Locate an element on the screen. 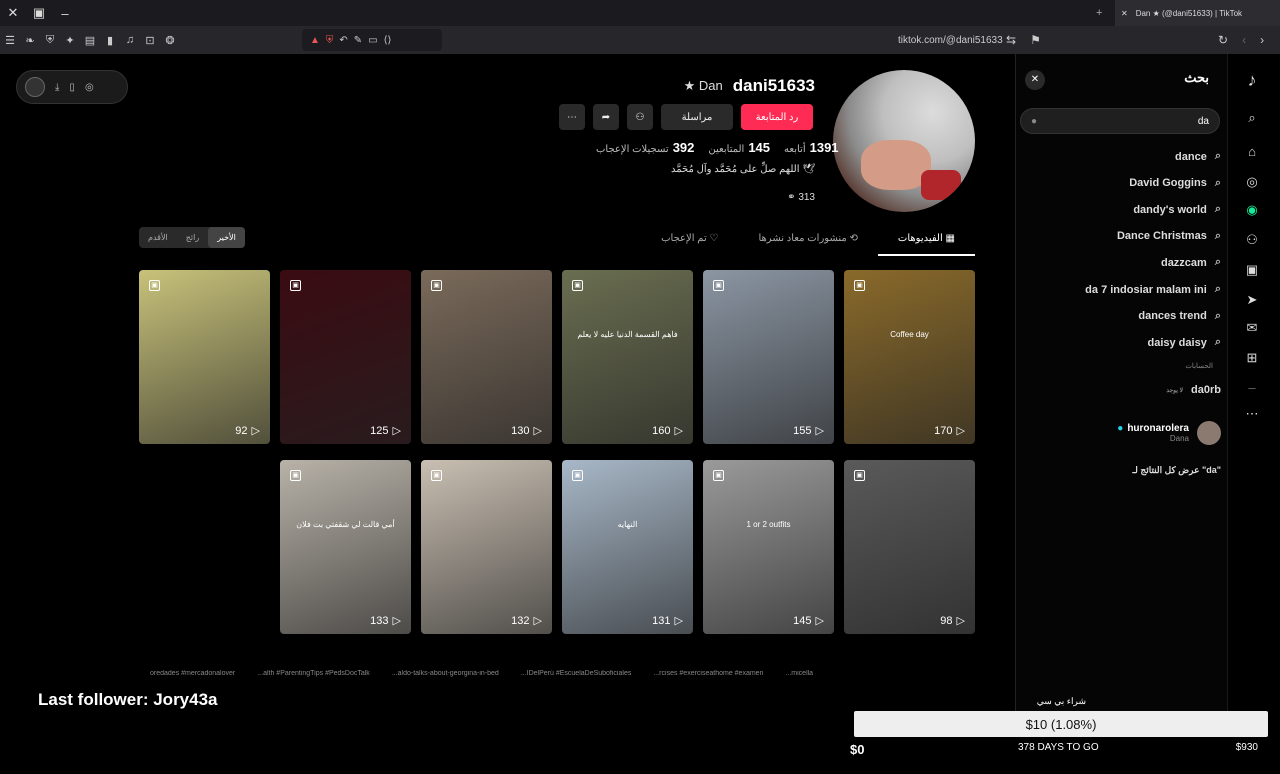 The image size is (1280, 774). video-card: ▣ أمي قالت لي شقفتي بت فلان 133 ▷ is located at coordinates (345, 547).